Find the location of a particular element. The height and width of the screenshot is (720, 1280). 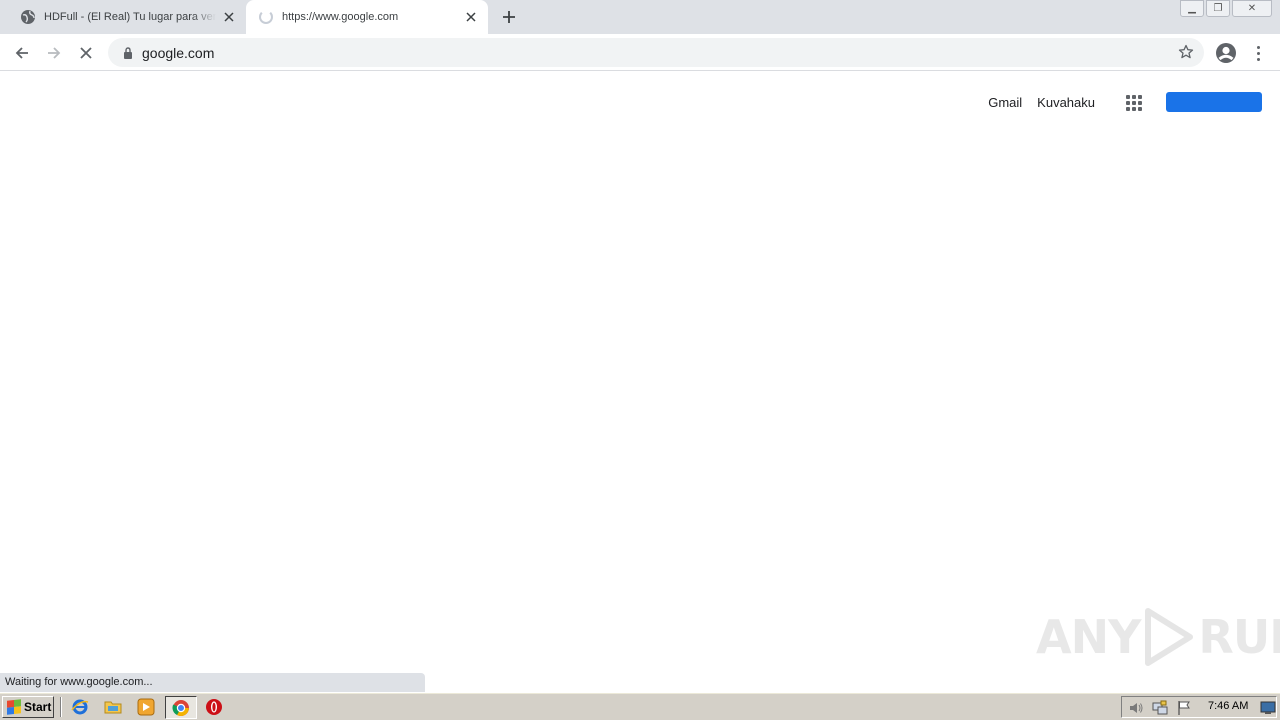

close-window-button: ✕ is located at coordinates (1252, 8).